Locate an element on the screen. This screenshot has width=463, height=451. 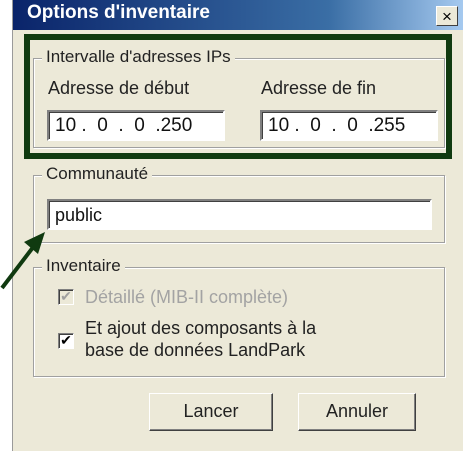
detailed-checkbox: ✔ is located at coordinates (66, 297).